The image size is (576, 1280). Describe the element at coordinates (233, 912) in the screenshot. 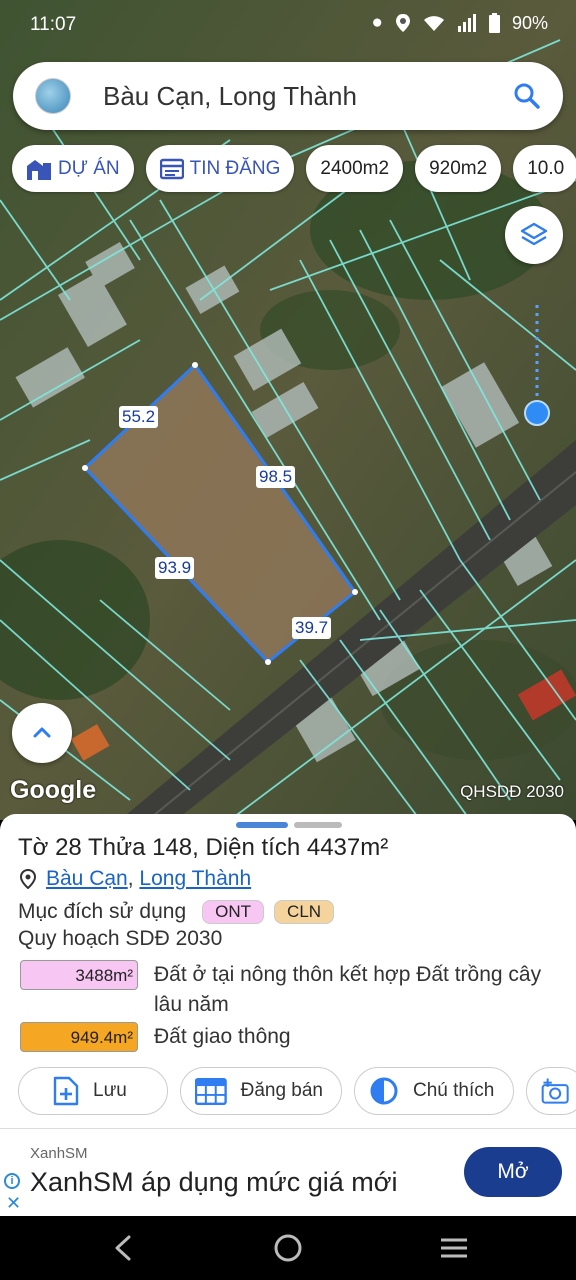

I see `purpose-tag-ont: ONT` at that location.